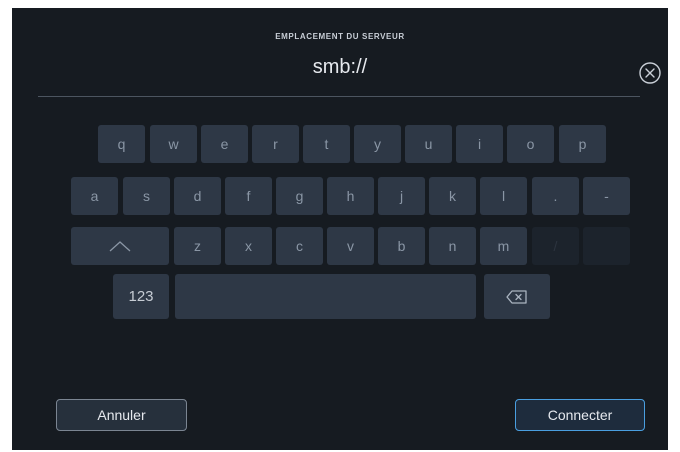 This screenshot has height=452, width=680. I want to click on space-bar, so click(325, 296).